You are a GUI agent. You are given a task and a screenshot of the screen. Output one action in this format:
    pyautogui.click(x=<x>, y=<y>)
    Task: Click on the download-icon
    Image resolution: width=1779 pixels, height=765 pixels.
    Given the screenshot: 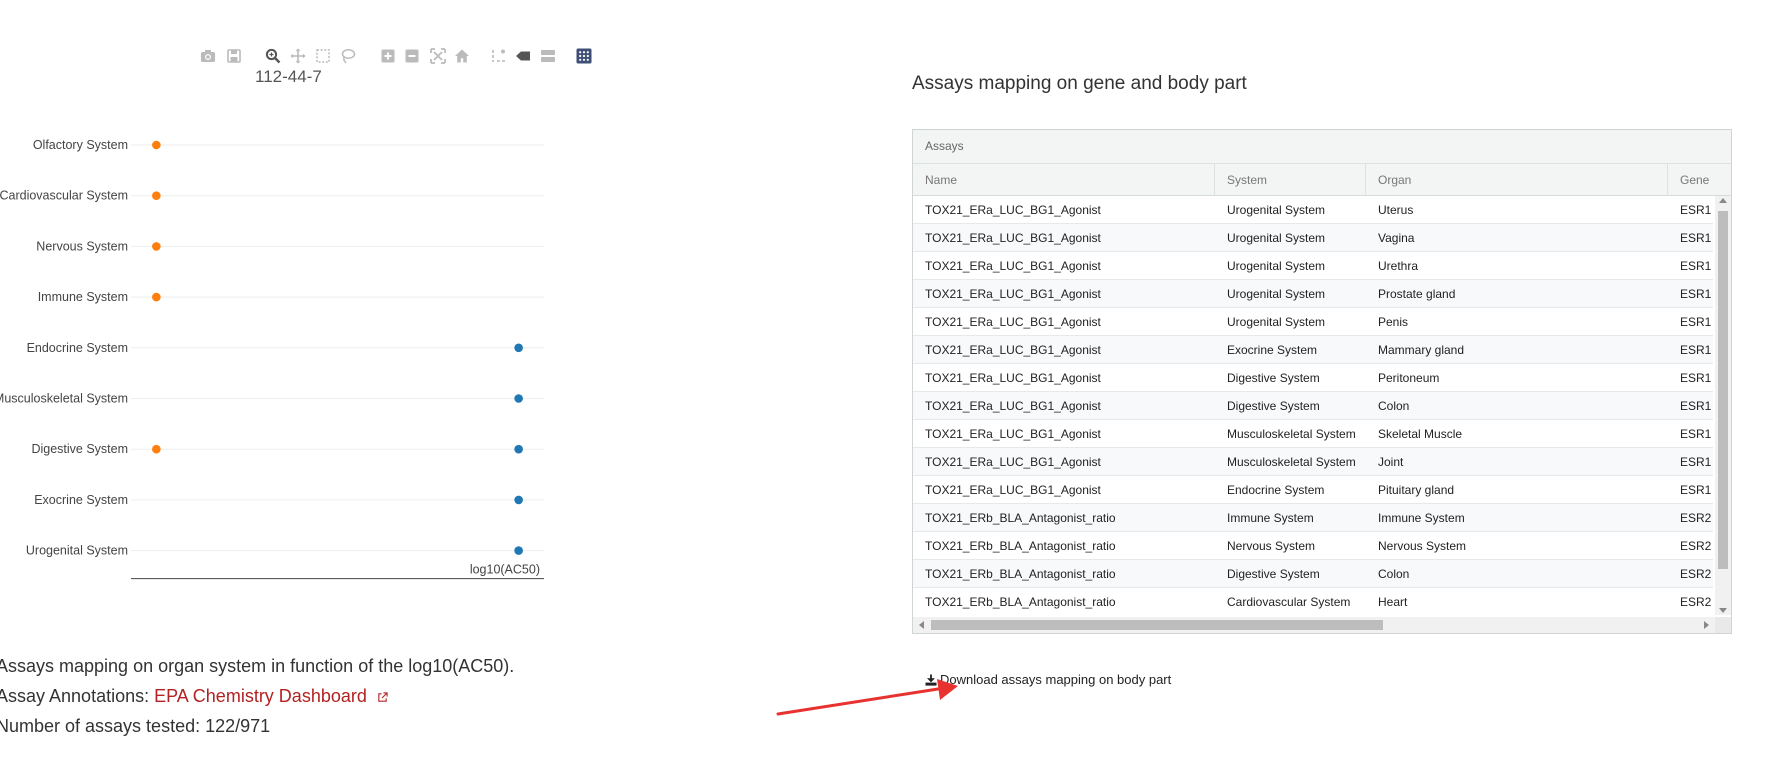 What is the action you would take?
    pyautogui.click(x=931, y=680)
    